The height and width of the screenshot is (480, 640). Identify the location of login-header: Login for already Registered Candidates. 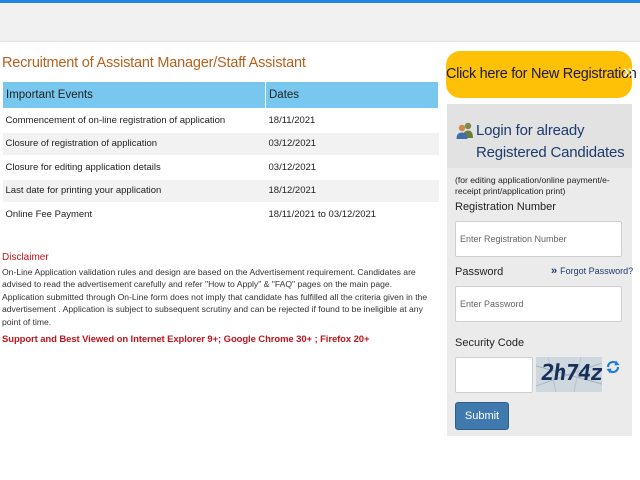
(539, 136).